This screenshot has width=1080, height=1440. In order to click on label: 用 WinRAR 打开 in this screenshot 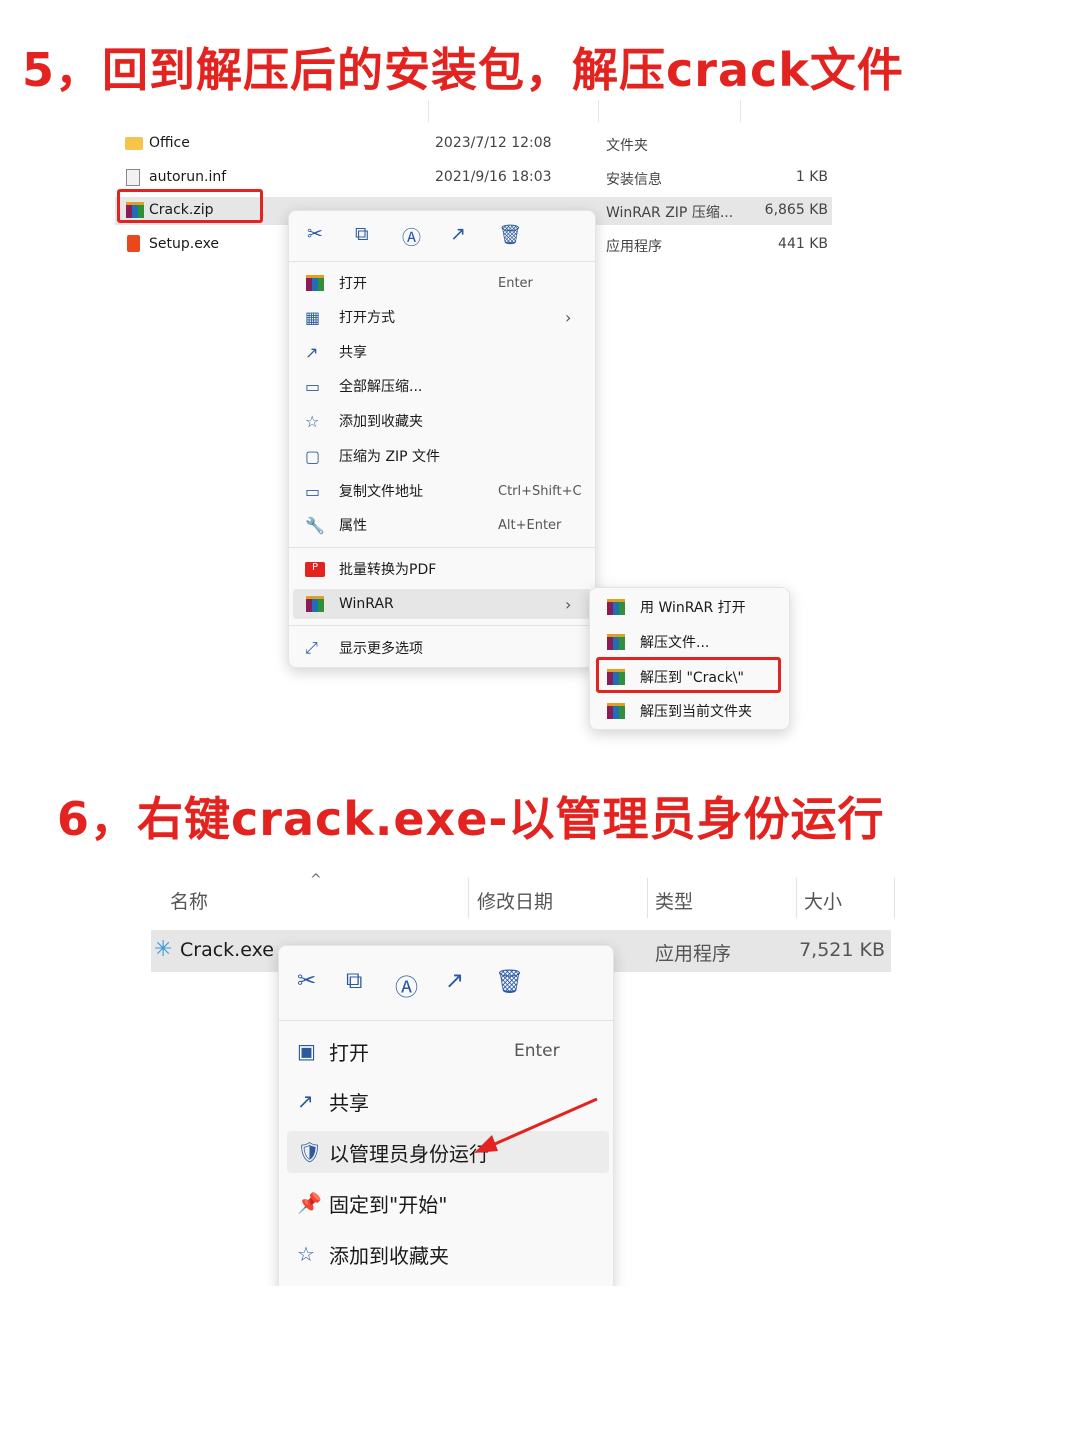, I will do `click(693, 608)`.